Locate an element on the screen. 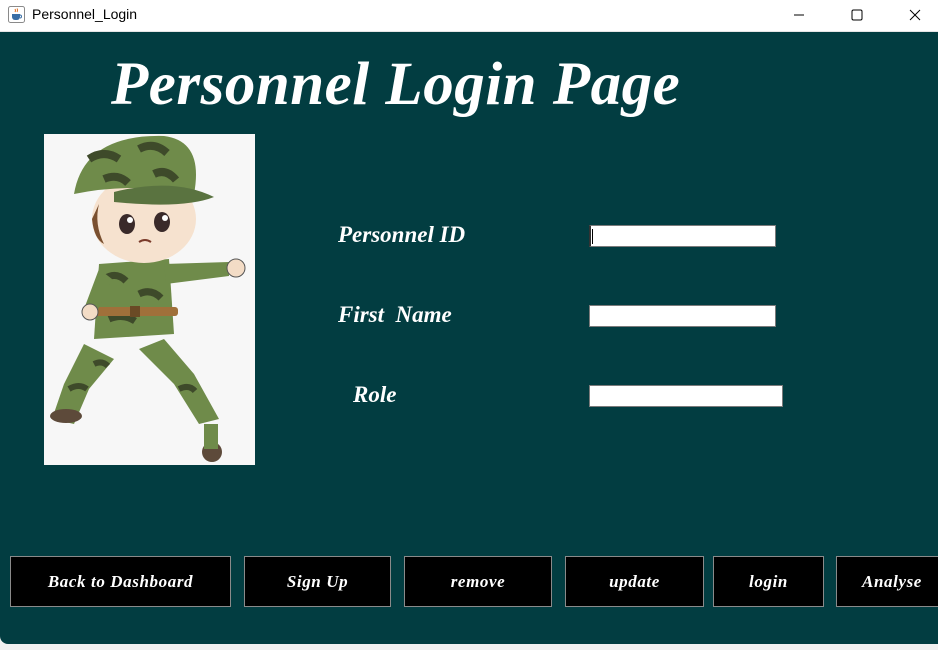 The image size is (938, 650). analyse-button: Analyse is located at coordinates (887, 581).